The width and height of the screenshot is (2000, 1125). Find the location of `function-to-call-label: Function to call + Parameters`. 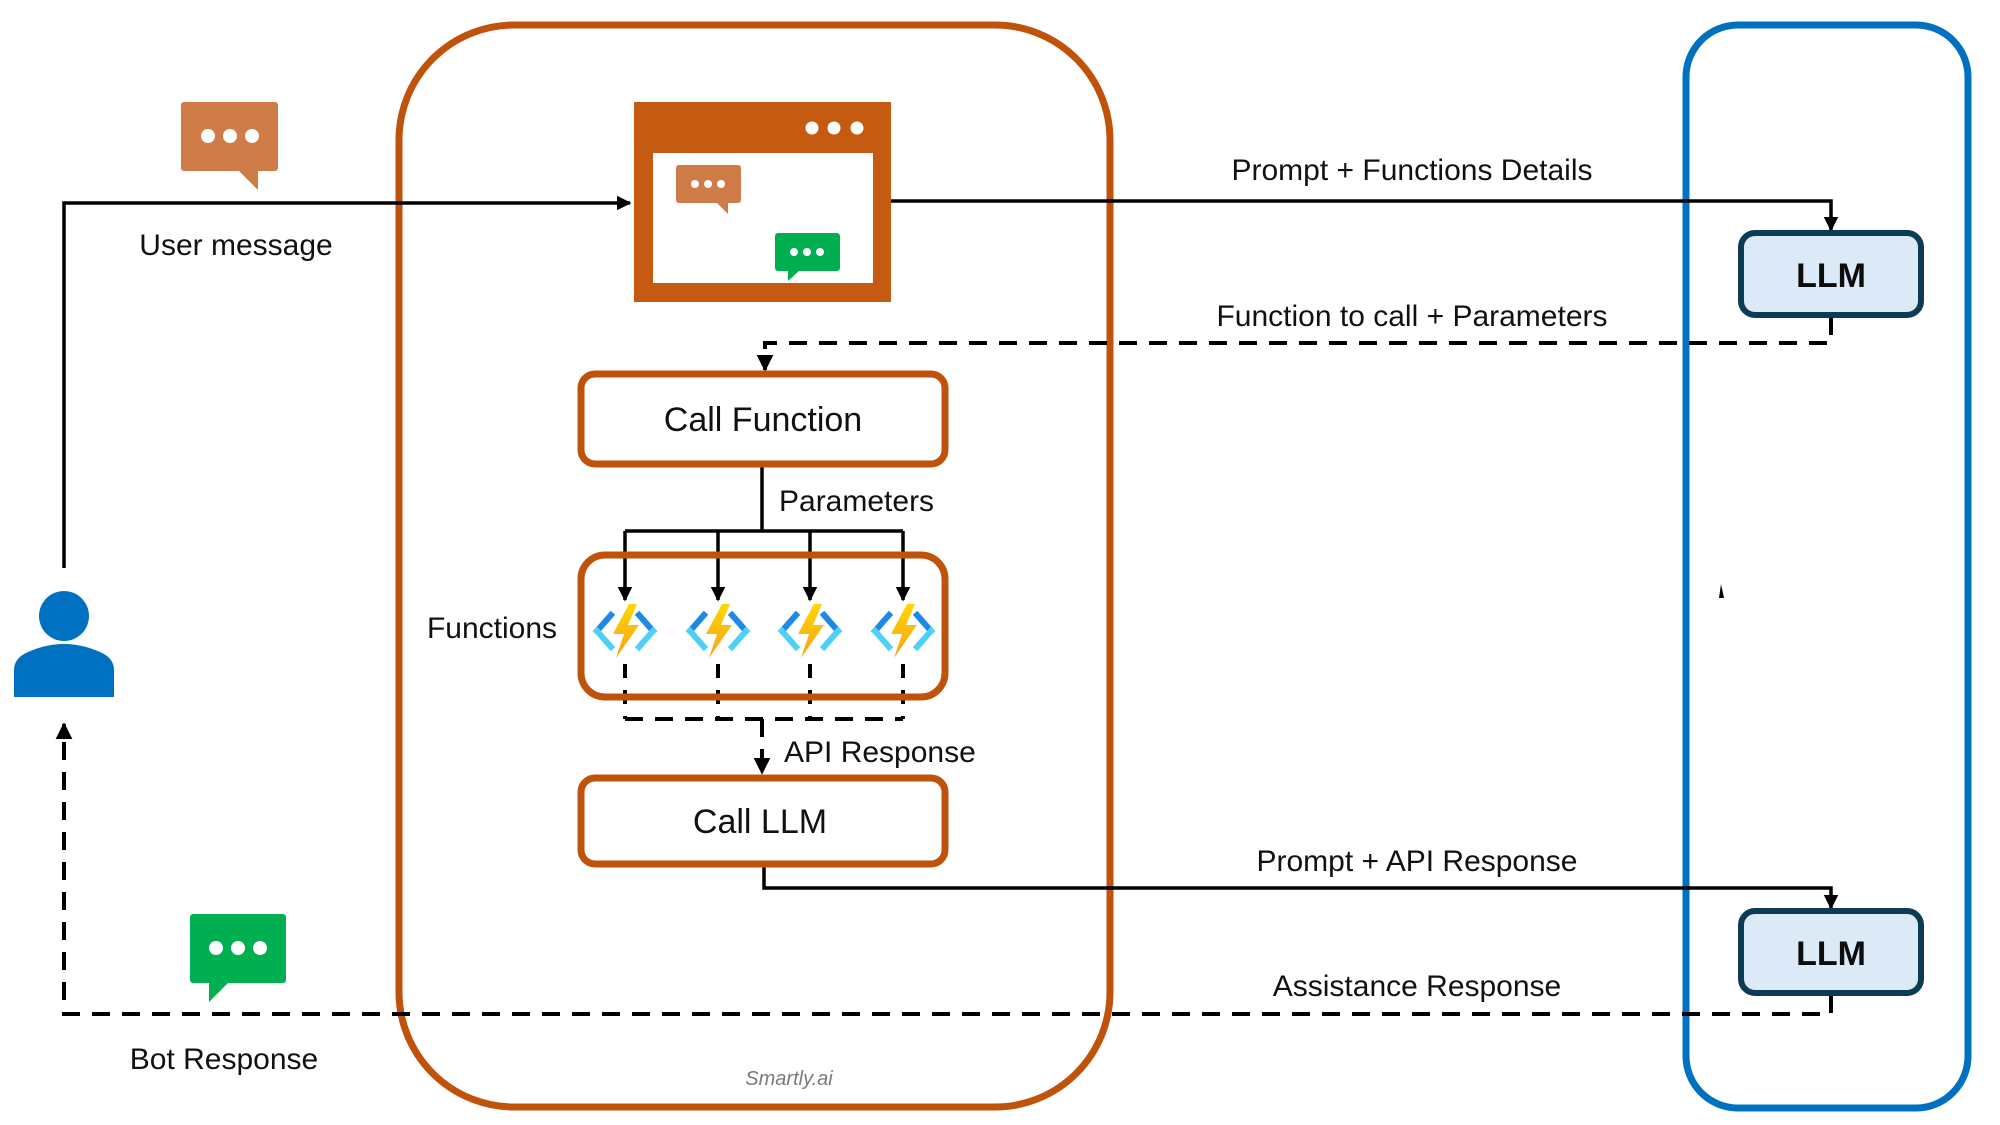

function-to-call-label: Function to call + Parameters is located at coordinates (1411, 316).